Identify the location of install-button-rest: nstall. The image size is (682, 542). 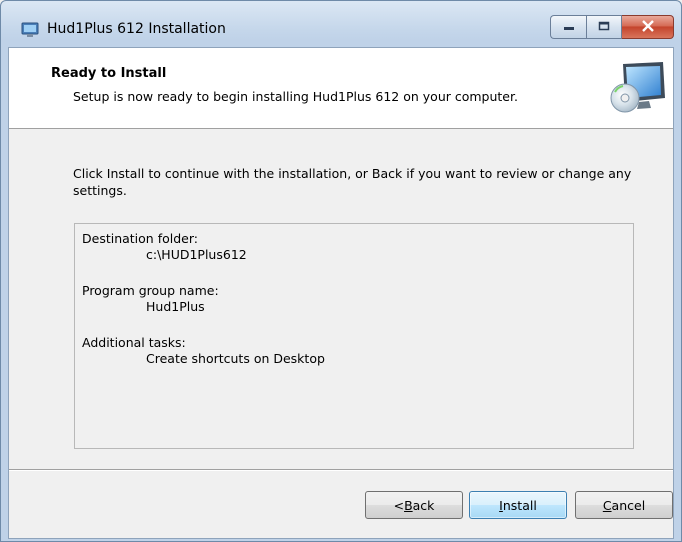
(519, 505).